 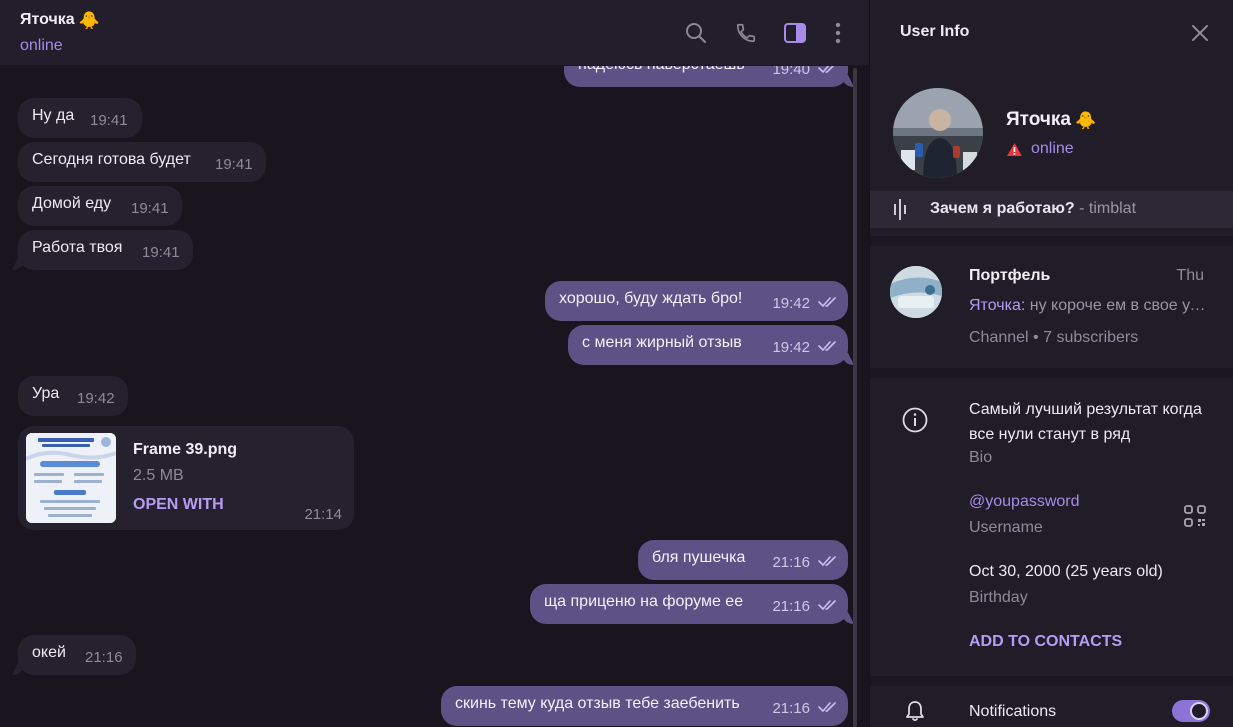 What do you see at coordinates (795, 33) in the screenshot?
I see `sidebar-toggle-icon` at bounding box center [795, 33].